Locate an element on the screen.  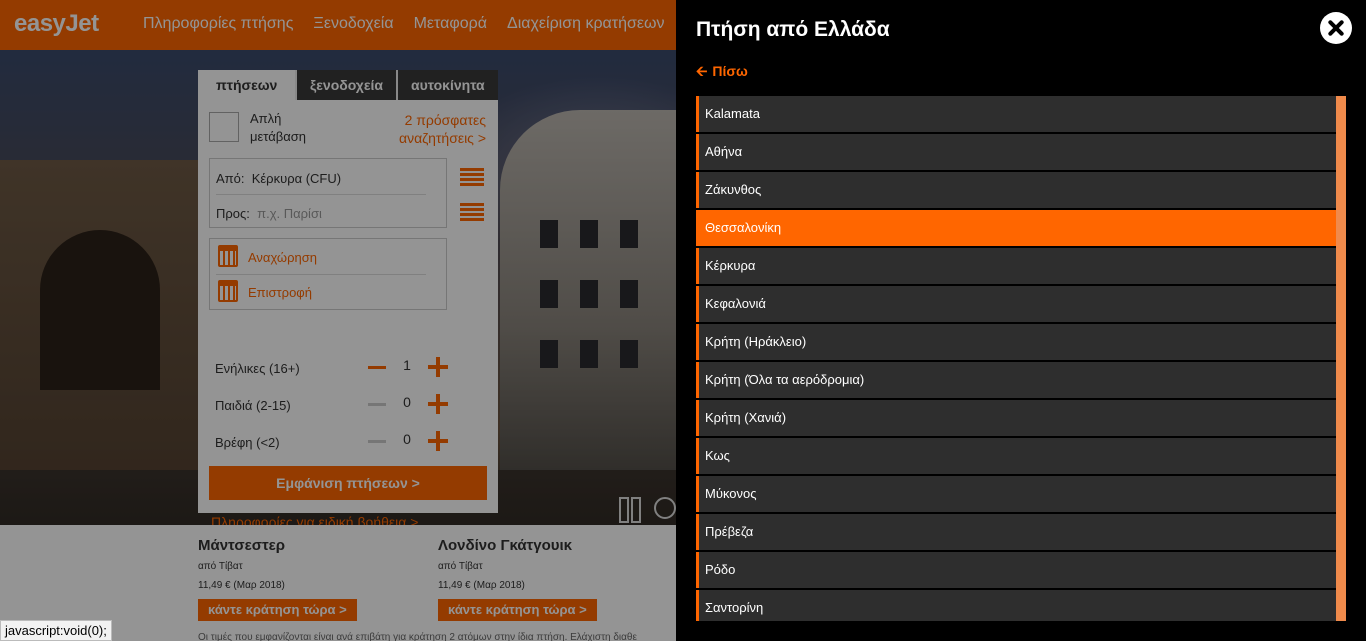
close-icon is located at coordinates (1336, 28).